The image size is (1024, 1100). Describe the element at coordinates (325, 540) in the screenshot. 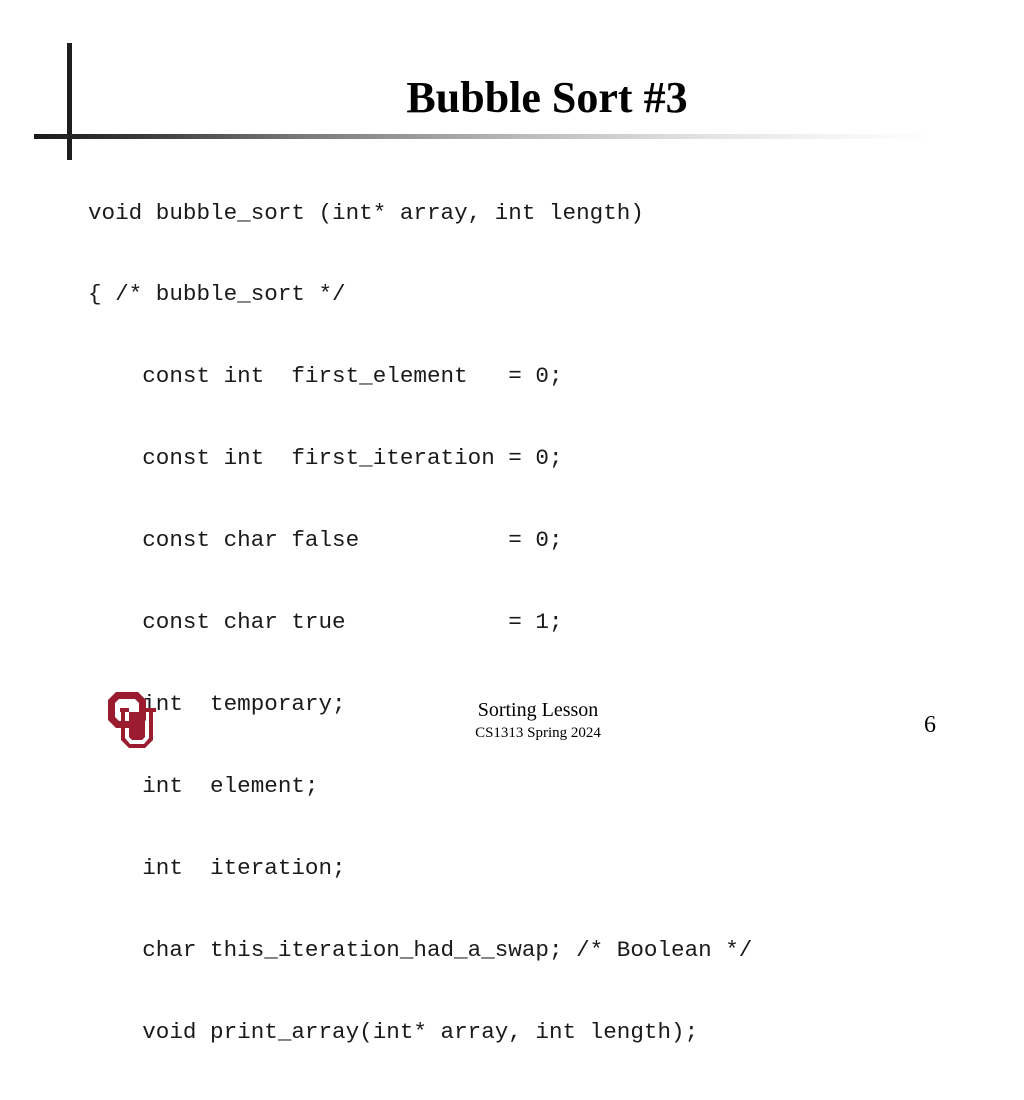

I see `code-line: const char false = 0;` at that location.